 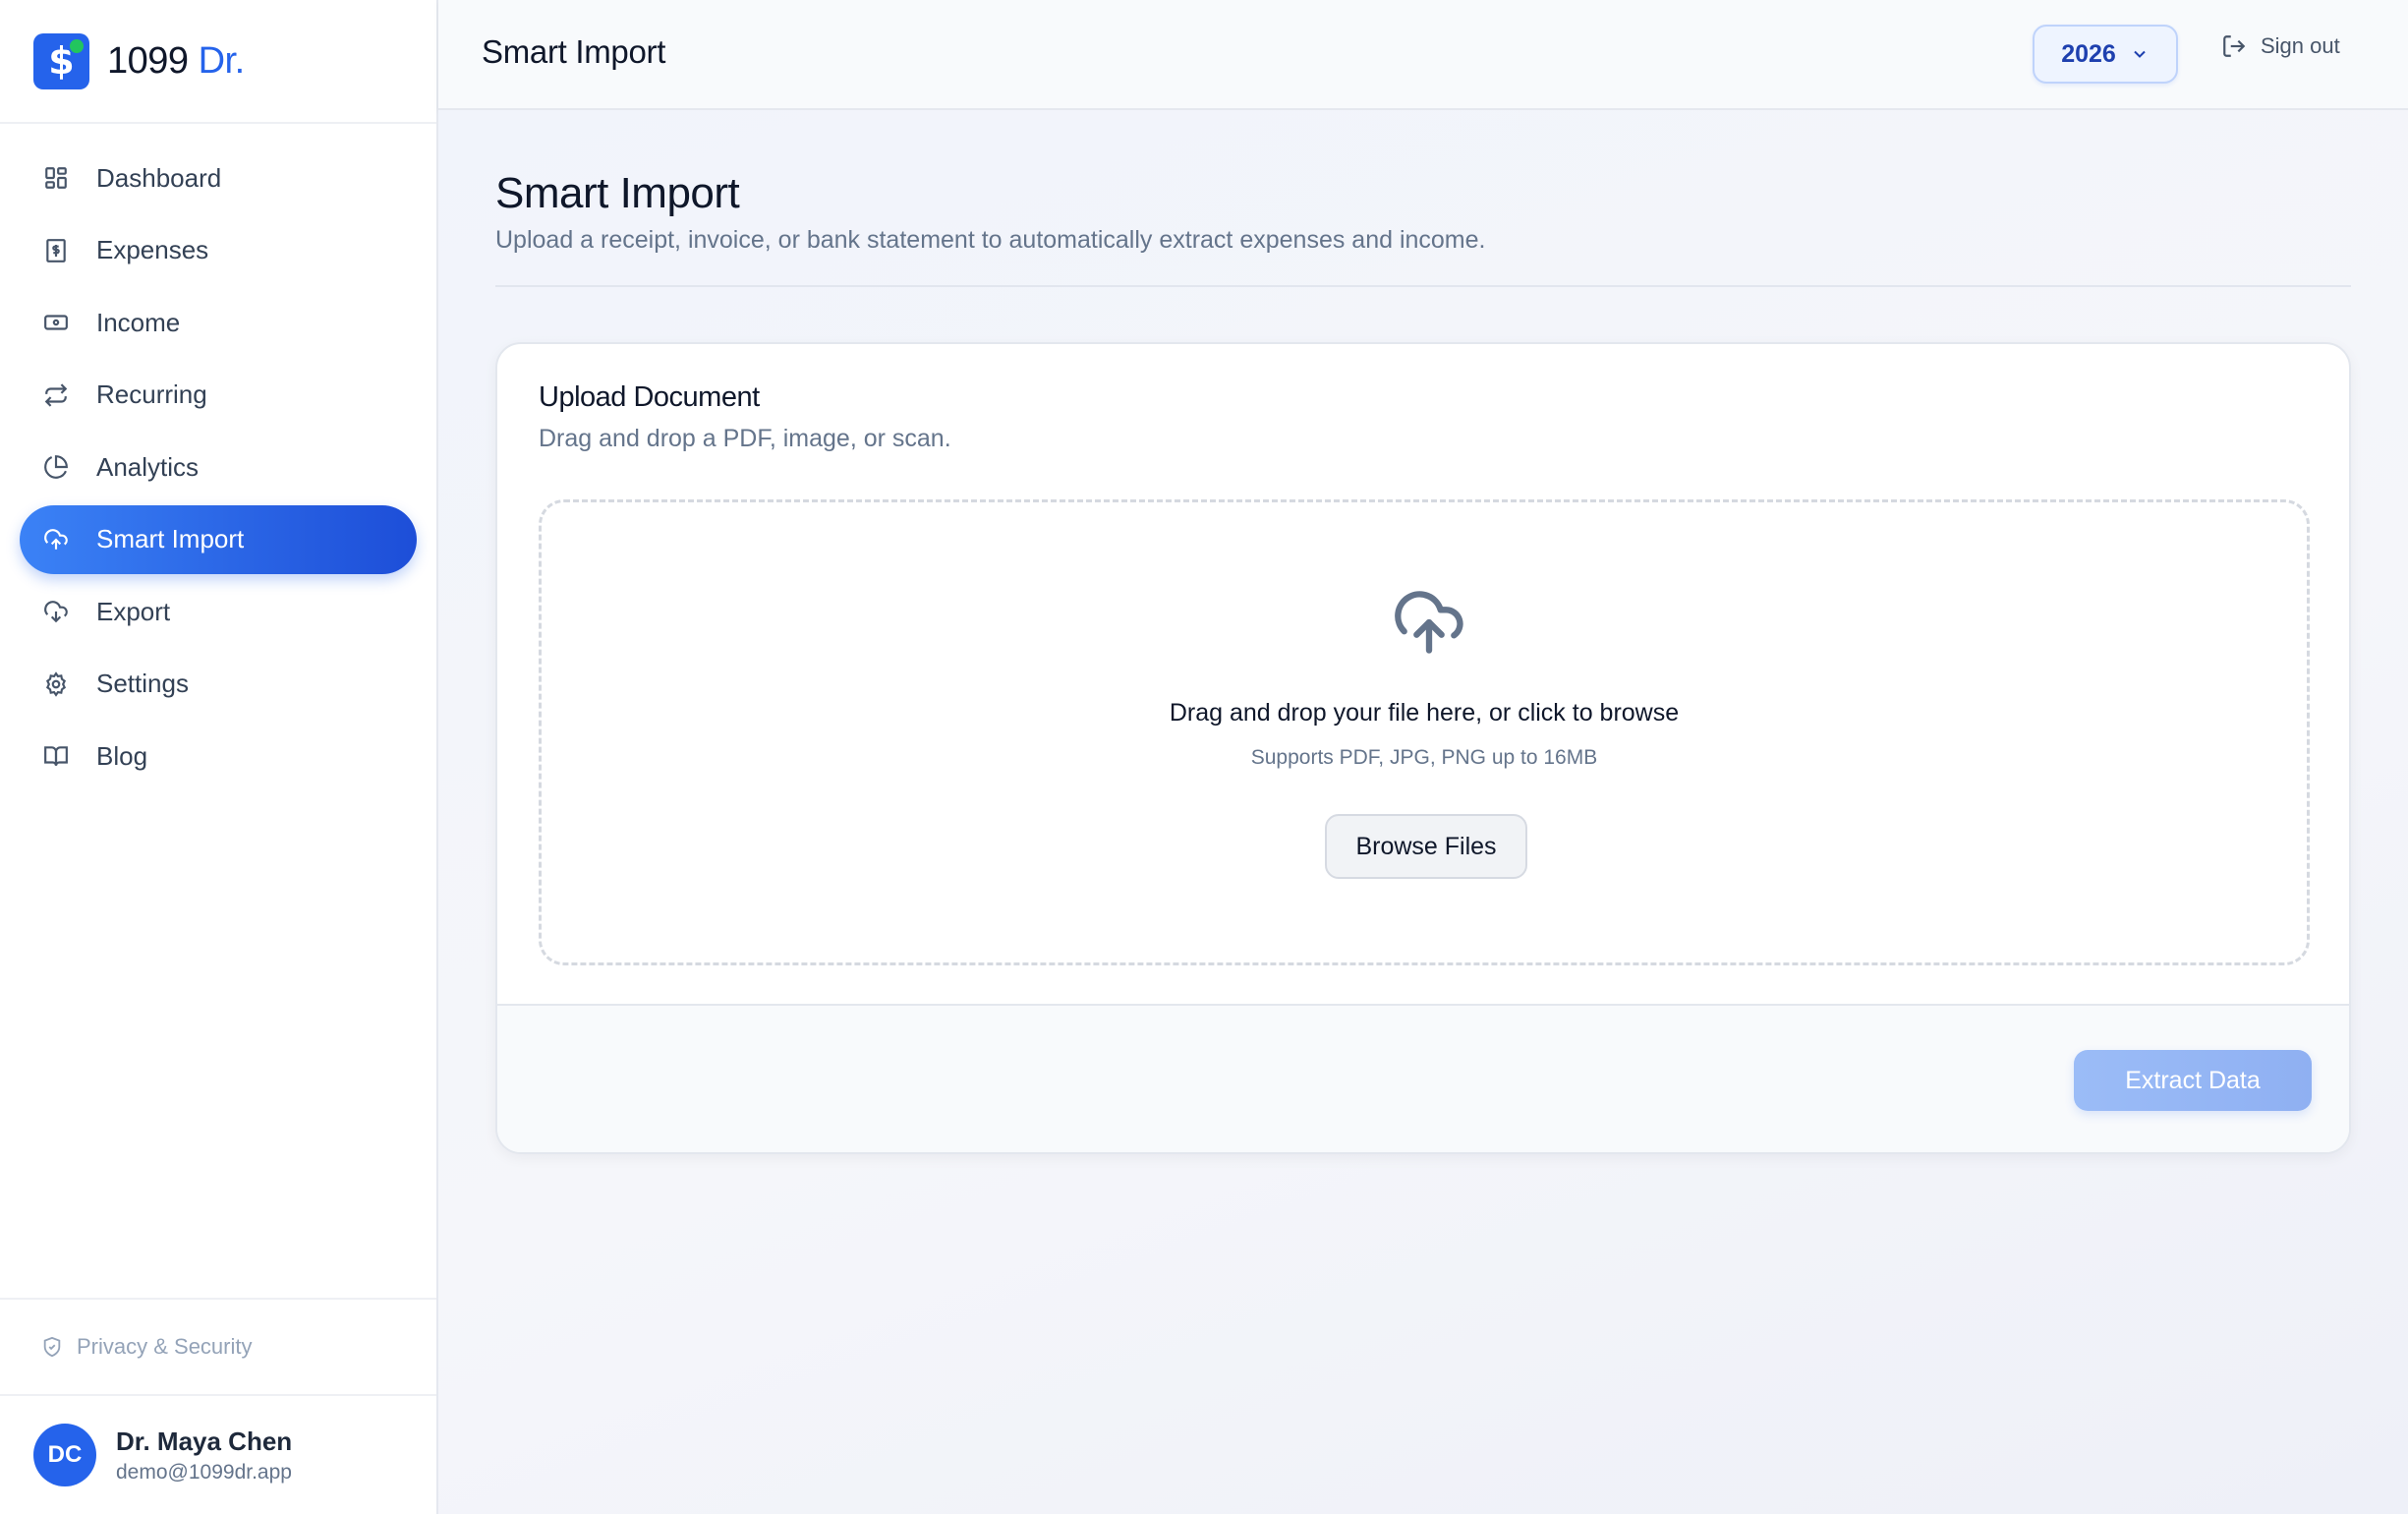 I want to click on sidebar-item-dashboard: Dashboard, so click(x=219, y=178).